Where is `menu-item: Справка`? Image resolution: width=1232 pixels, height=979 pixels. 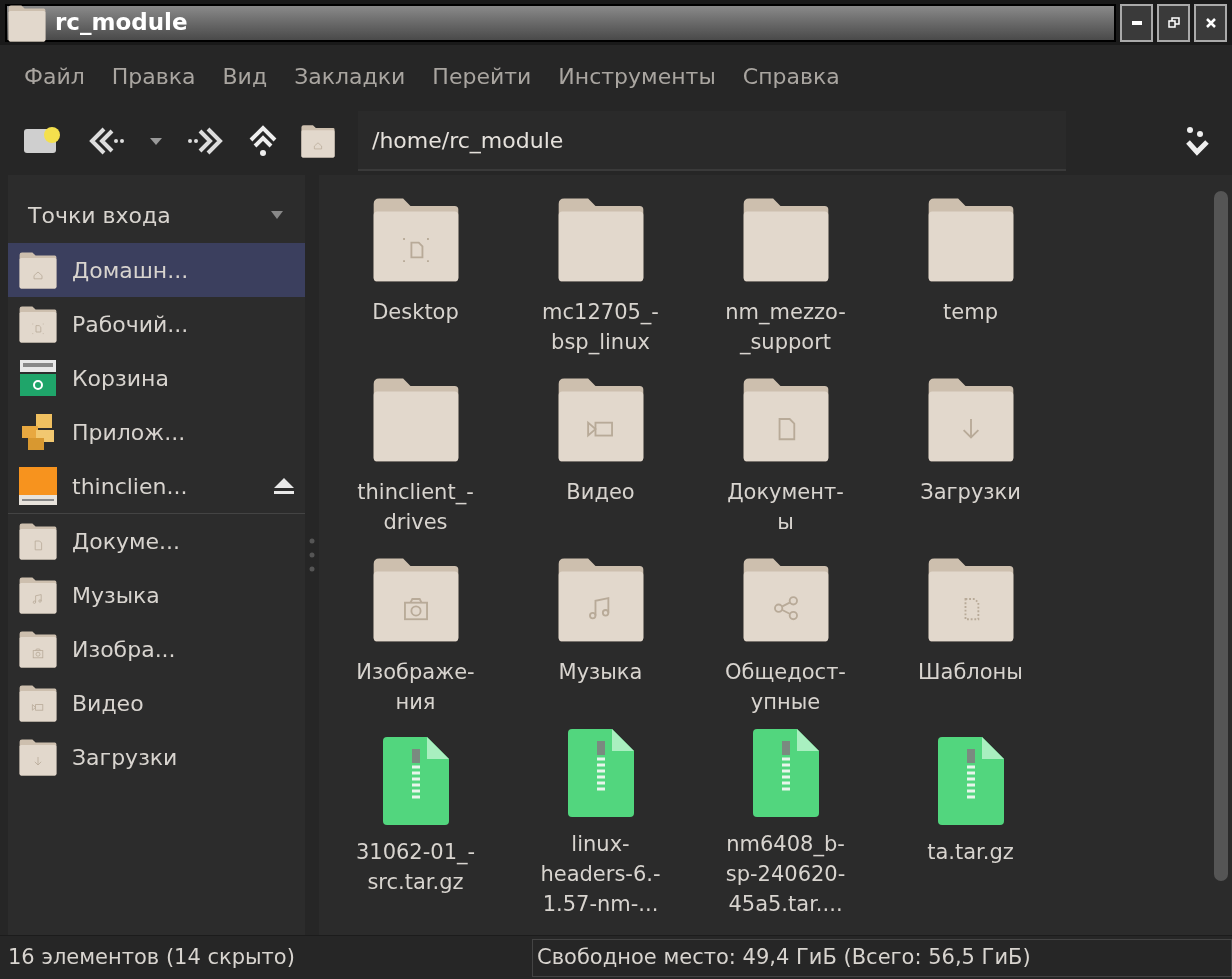
menu-item: Справка is located at coordinates (791, 76).